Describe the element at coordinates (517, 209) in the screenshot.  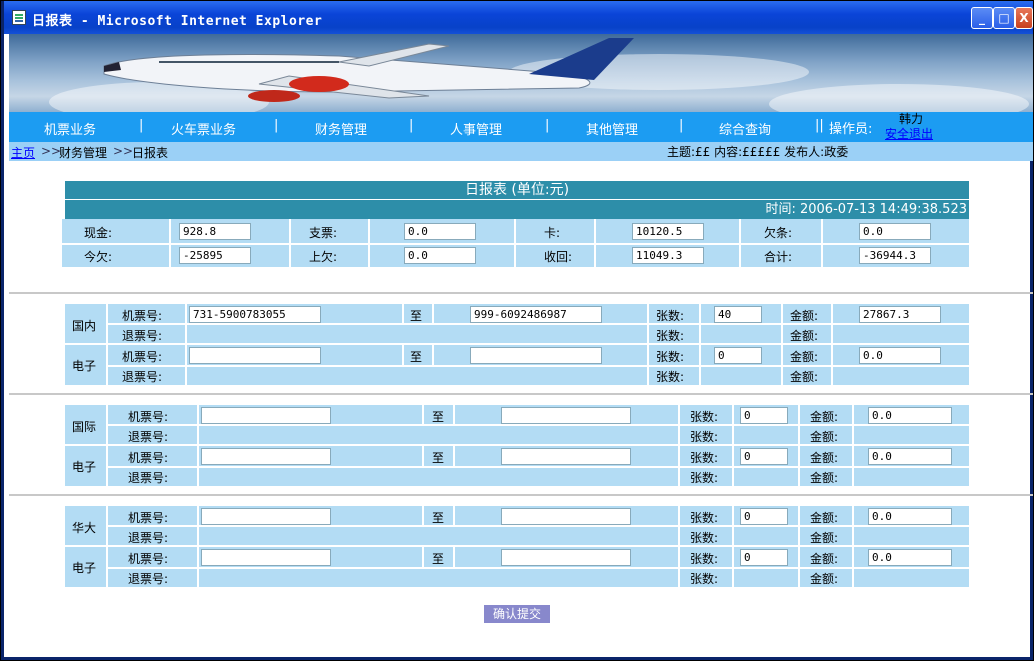
I see `report-time: 时间: 2006-07-13 14:49:38.523` at that location.